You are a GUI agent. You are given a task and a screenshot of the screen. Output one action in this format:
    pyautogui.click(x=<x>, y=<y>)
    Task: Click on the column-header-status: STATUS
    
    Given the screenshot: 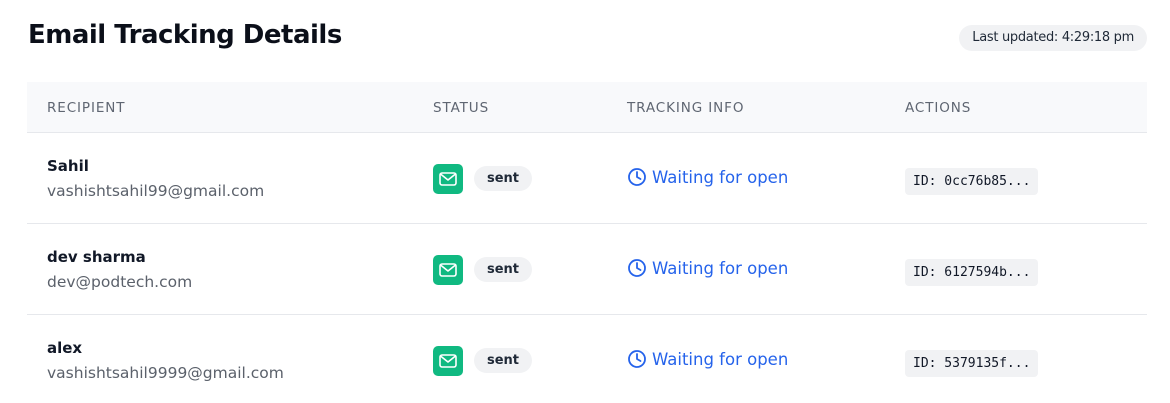 What is the action you would take?
    pyautogui.click(x=461, y=108)
    